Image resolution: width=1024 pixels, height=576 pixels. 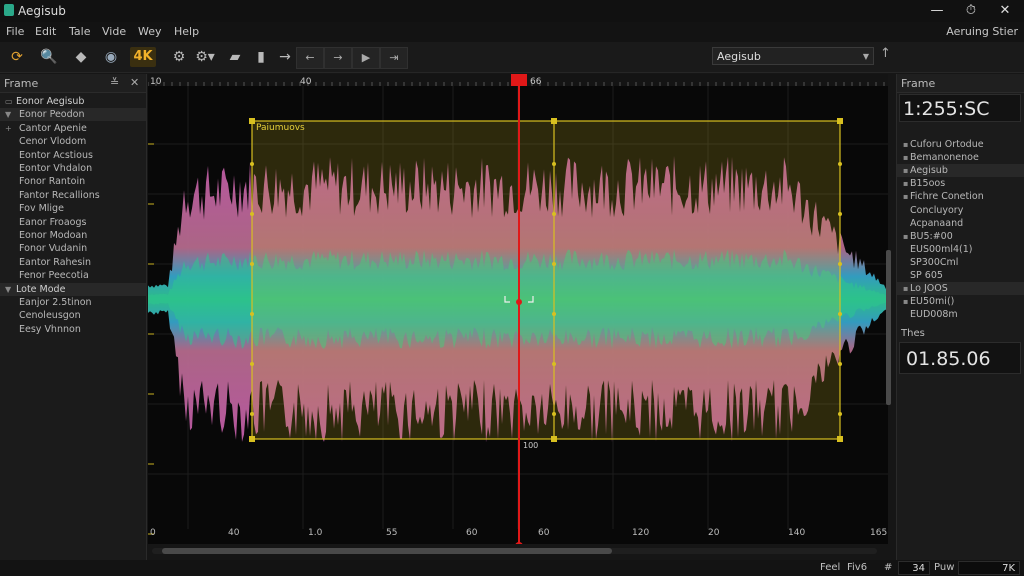 I want to click on globe-icon: ◉, so click(x=111, y=57).